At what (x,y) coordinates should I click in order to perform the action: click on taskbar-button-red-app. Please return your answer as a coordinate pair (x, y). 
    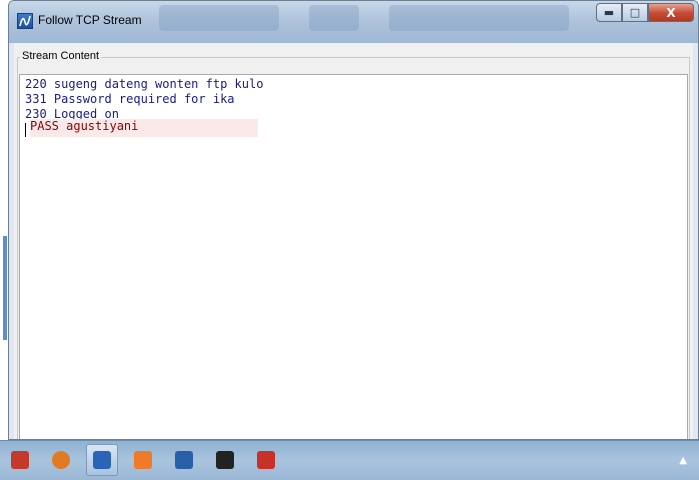
    Looking at the image, I should click on (20, 460).